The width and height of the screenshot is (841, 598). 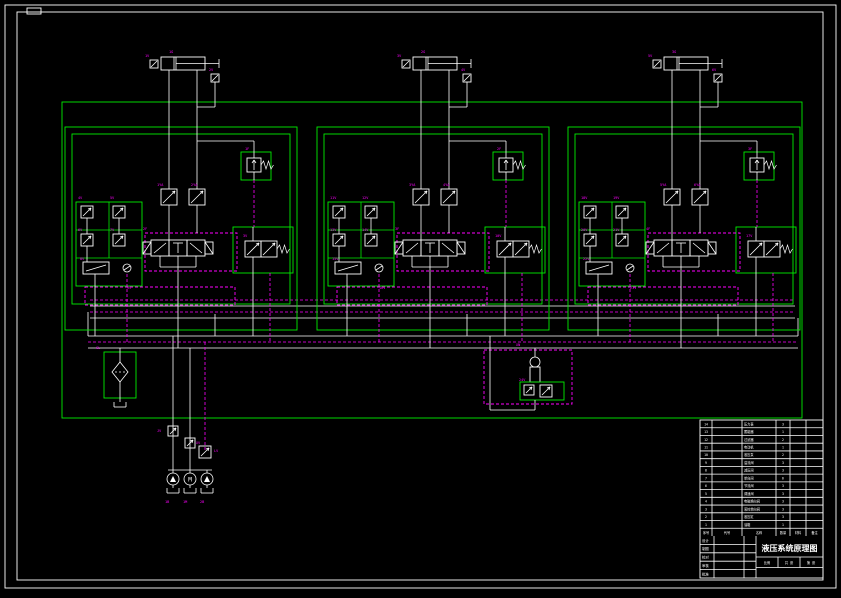 What do you see at coordinates (706, 517) in the screenshot?
I see `part-no: 2` at bounding box center [706, 517].